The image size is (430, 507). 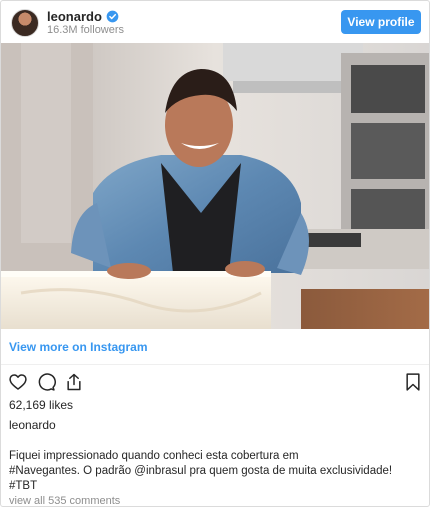 I want to click on username: leonardo, so click(x=74, y=16).